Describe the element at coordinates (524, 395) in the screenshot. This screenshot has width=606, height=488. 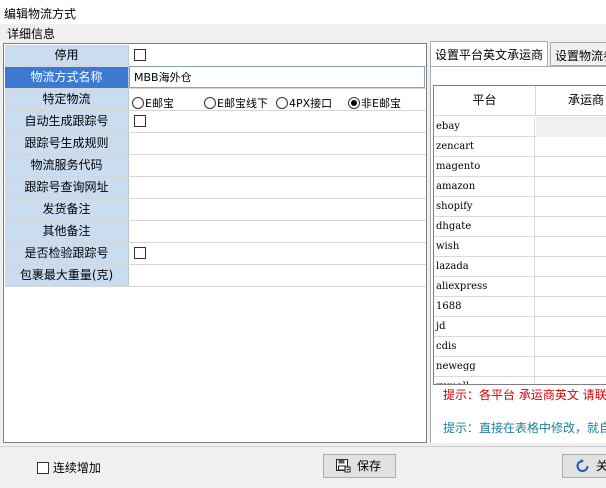
I see `tip-carrier-english: 提示：各平台 承运商英文 请联` at that location.